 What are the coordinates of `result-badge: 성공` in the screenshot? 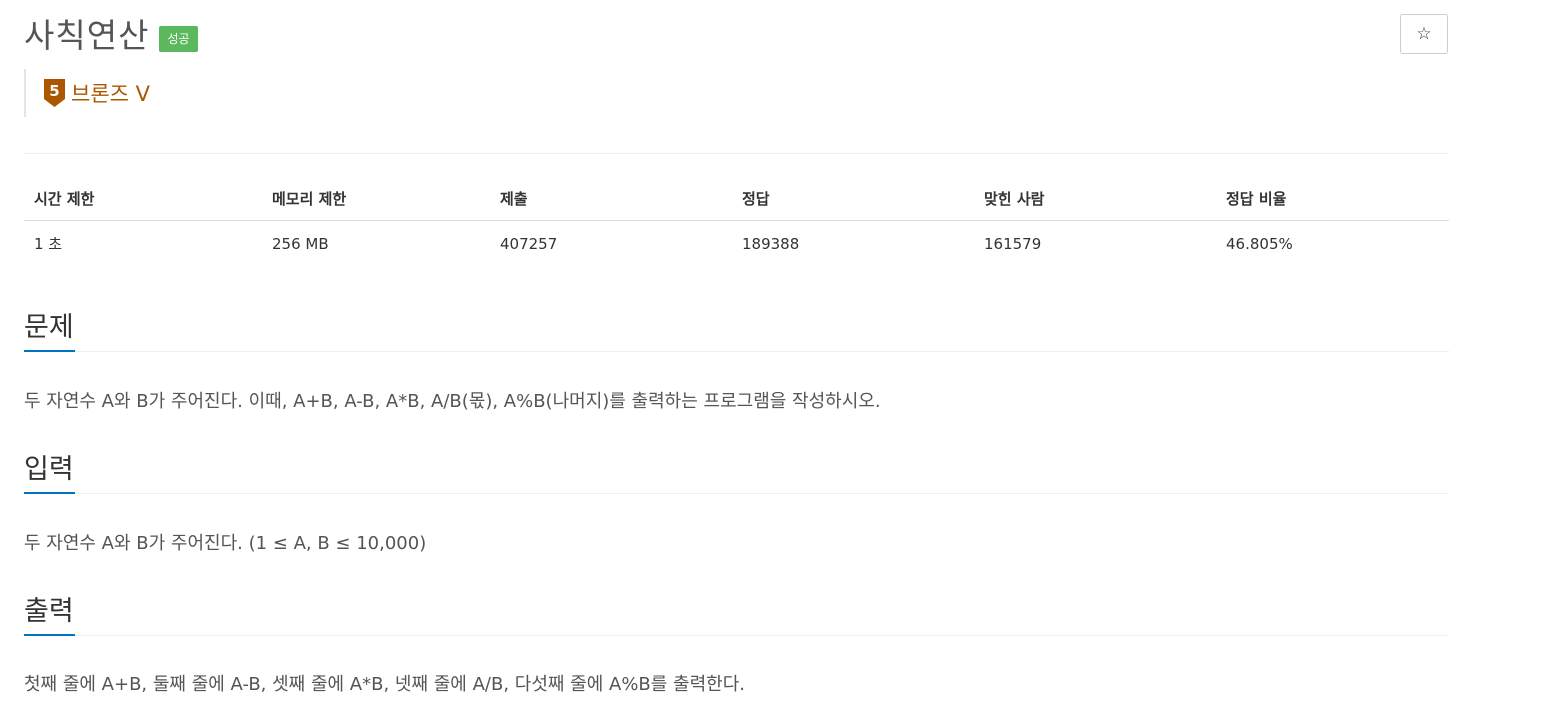 It's located at (178, 39).